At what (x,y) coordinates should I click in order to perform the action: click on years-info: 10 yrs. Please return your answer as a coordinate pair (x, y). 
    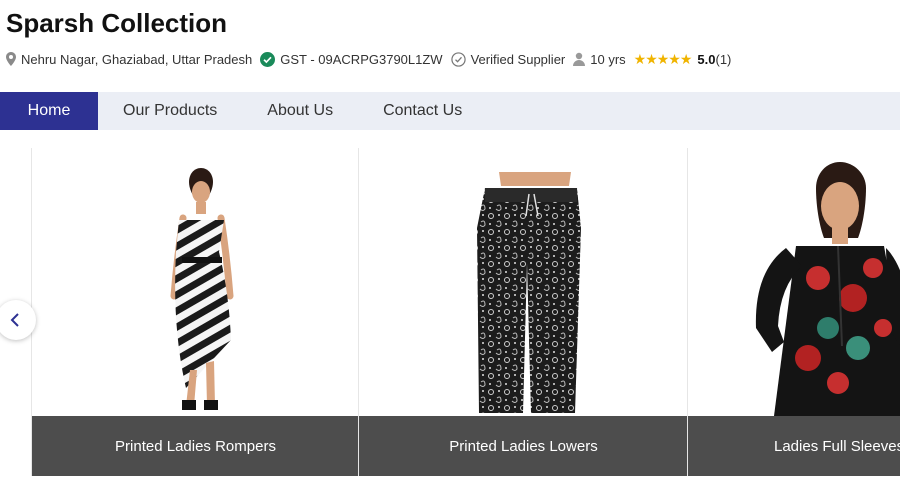
    Looking at the image, I should click on (599, 59).